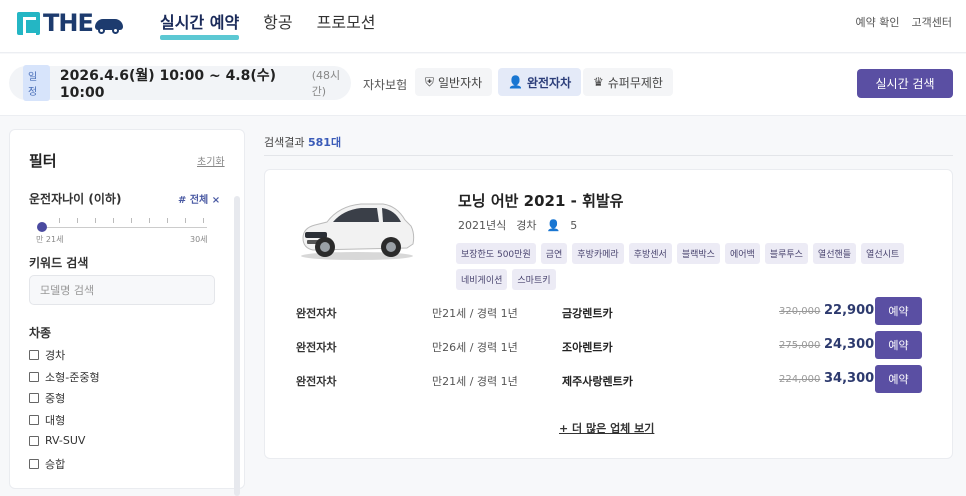 Image resolution: width=966 pixels, height=496 pixels. What do you see at coordinates (554, 253) in the screenshot?
I see `option-tag: 금연` at bounding box center [554, 253].